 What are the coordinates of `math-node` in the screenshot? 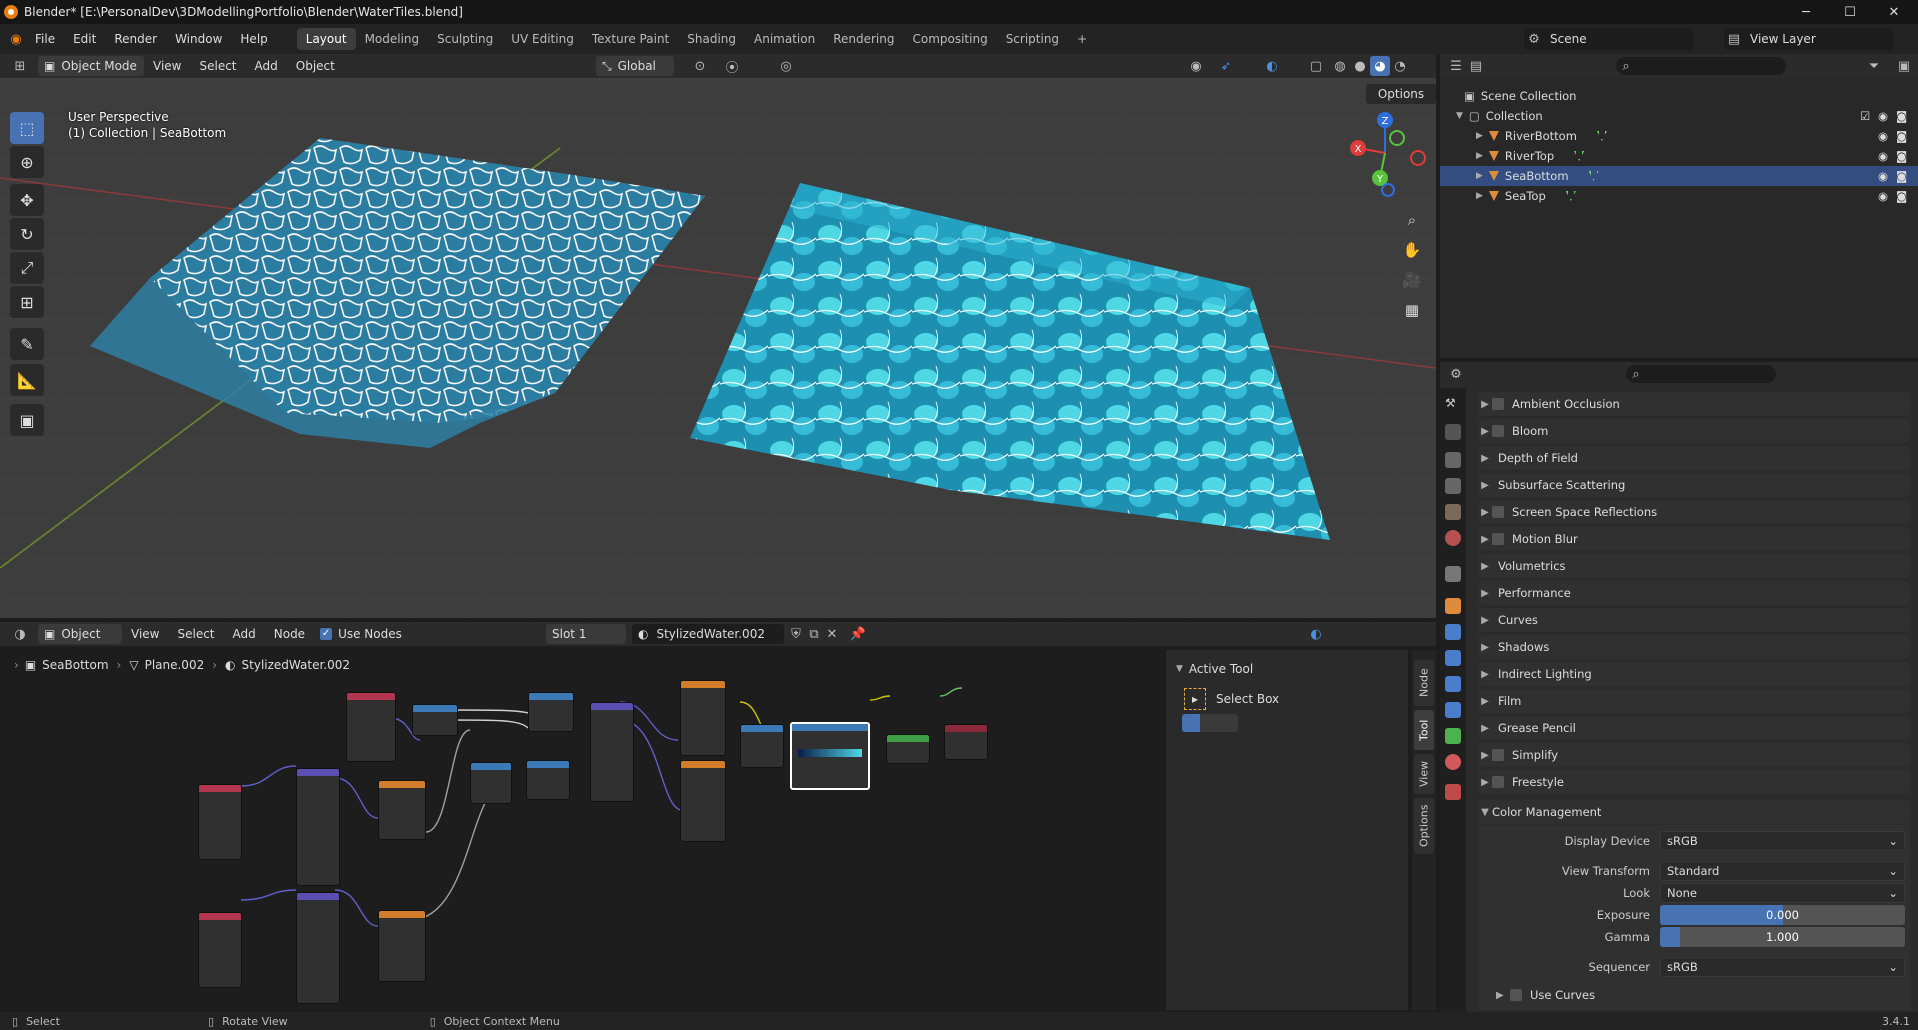 It's located at (491, 783).